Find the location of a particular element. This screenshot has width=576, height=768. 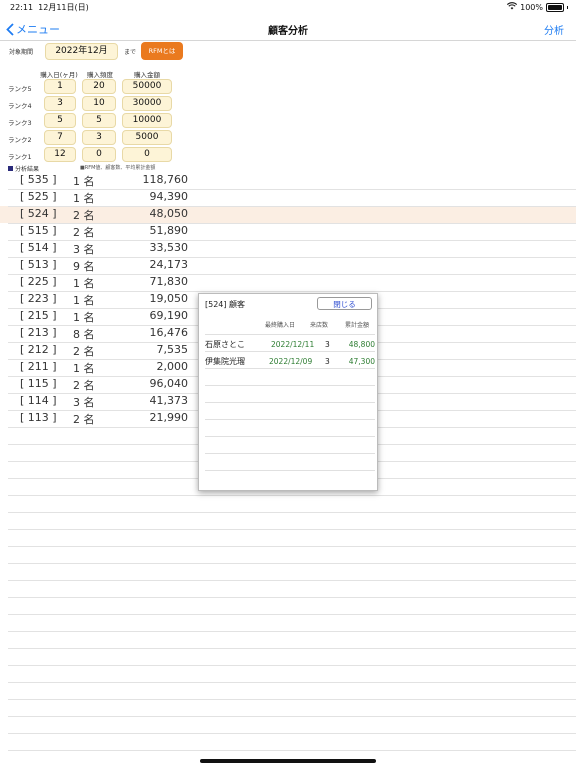

rank2-monetary: 5000 is located at coordinates (147, 137).